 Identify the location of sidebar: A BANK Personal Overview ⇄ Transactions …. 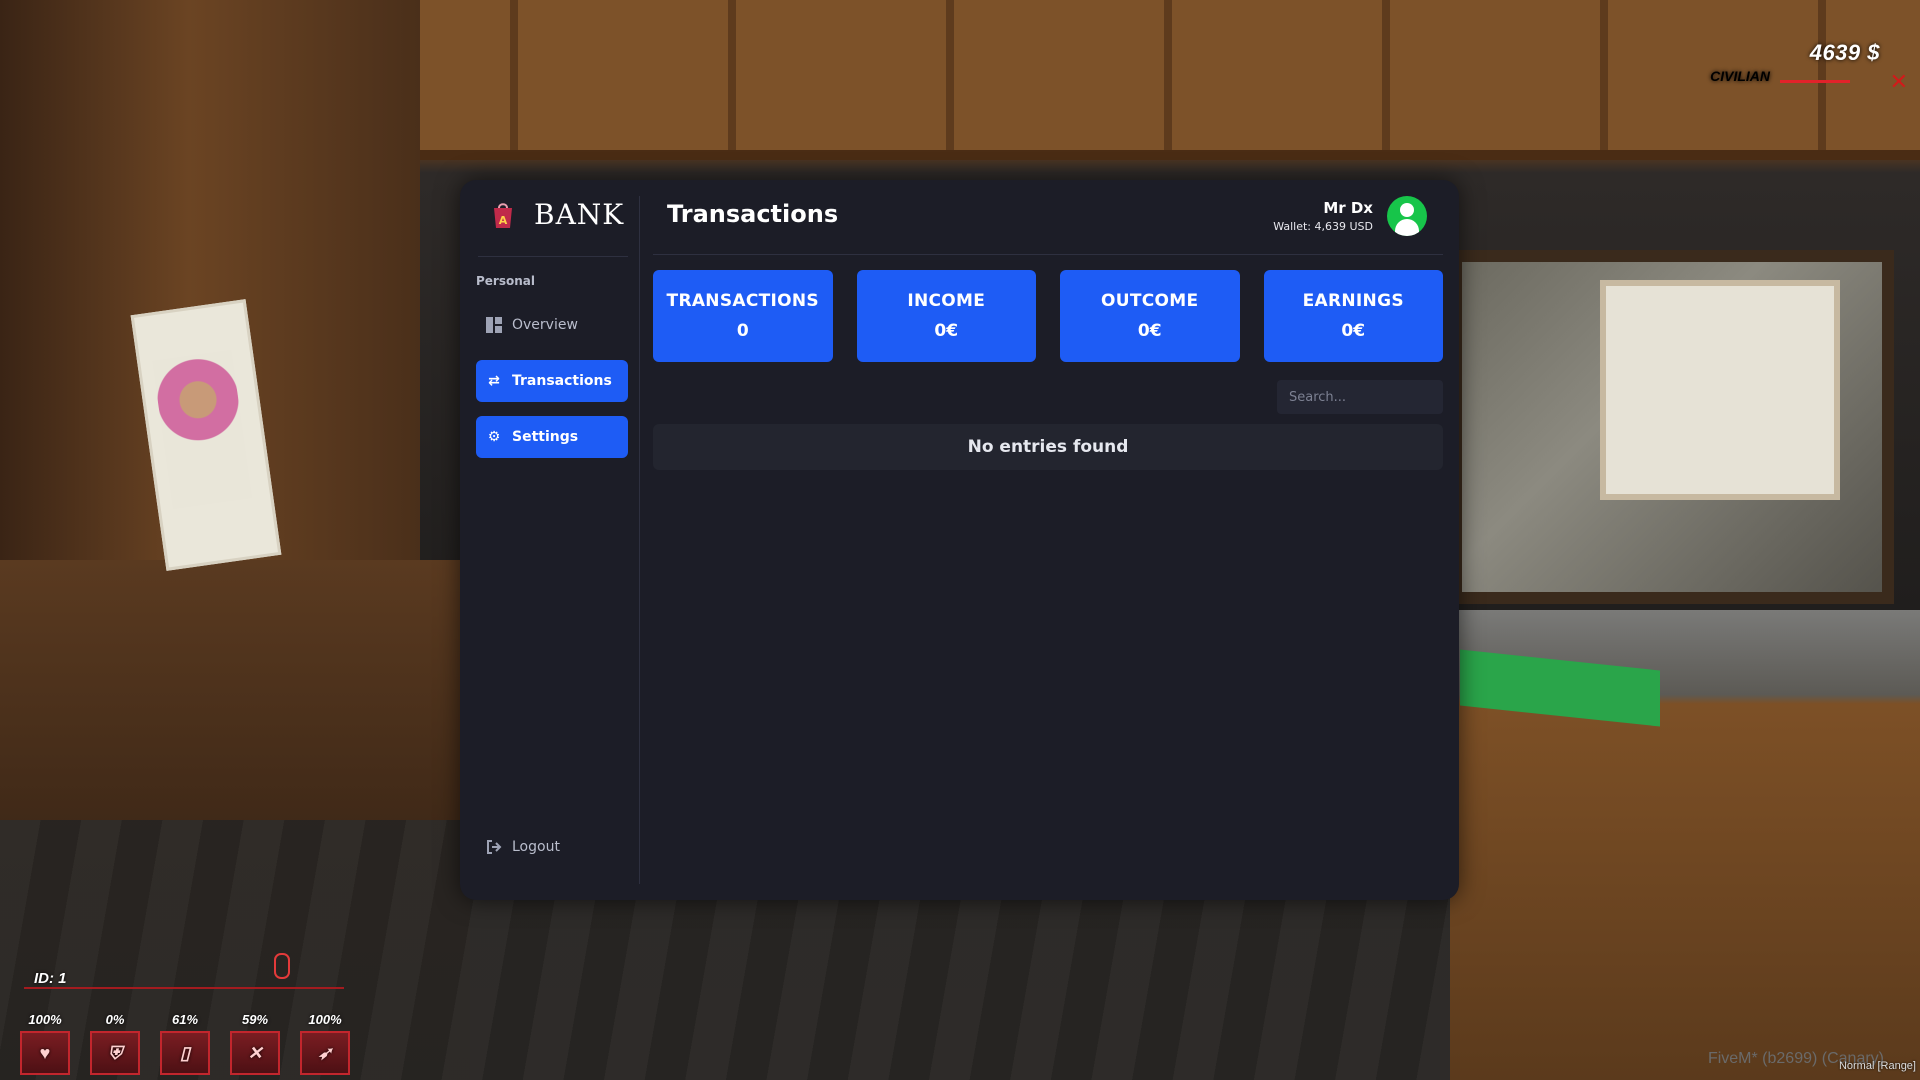
(550, 540).